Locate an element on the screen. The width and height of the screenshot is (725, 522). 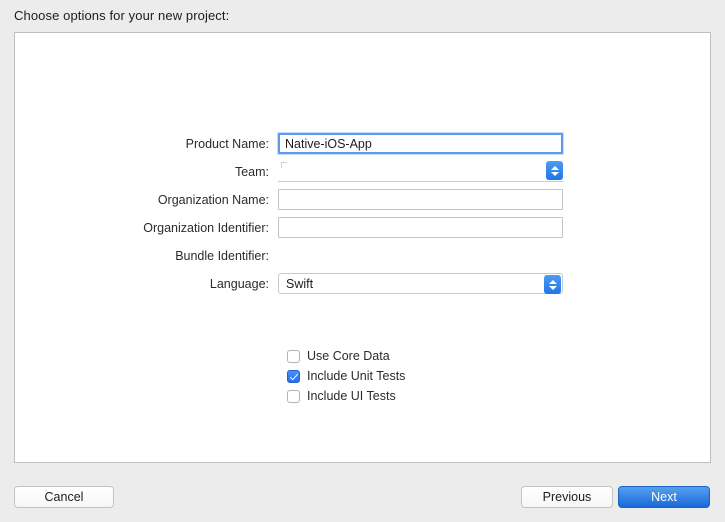
language-popup-button: Swift is located at coordinates (420, 283).